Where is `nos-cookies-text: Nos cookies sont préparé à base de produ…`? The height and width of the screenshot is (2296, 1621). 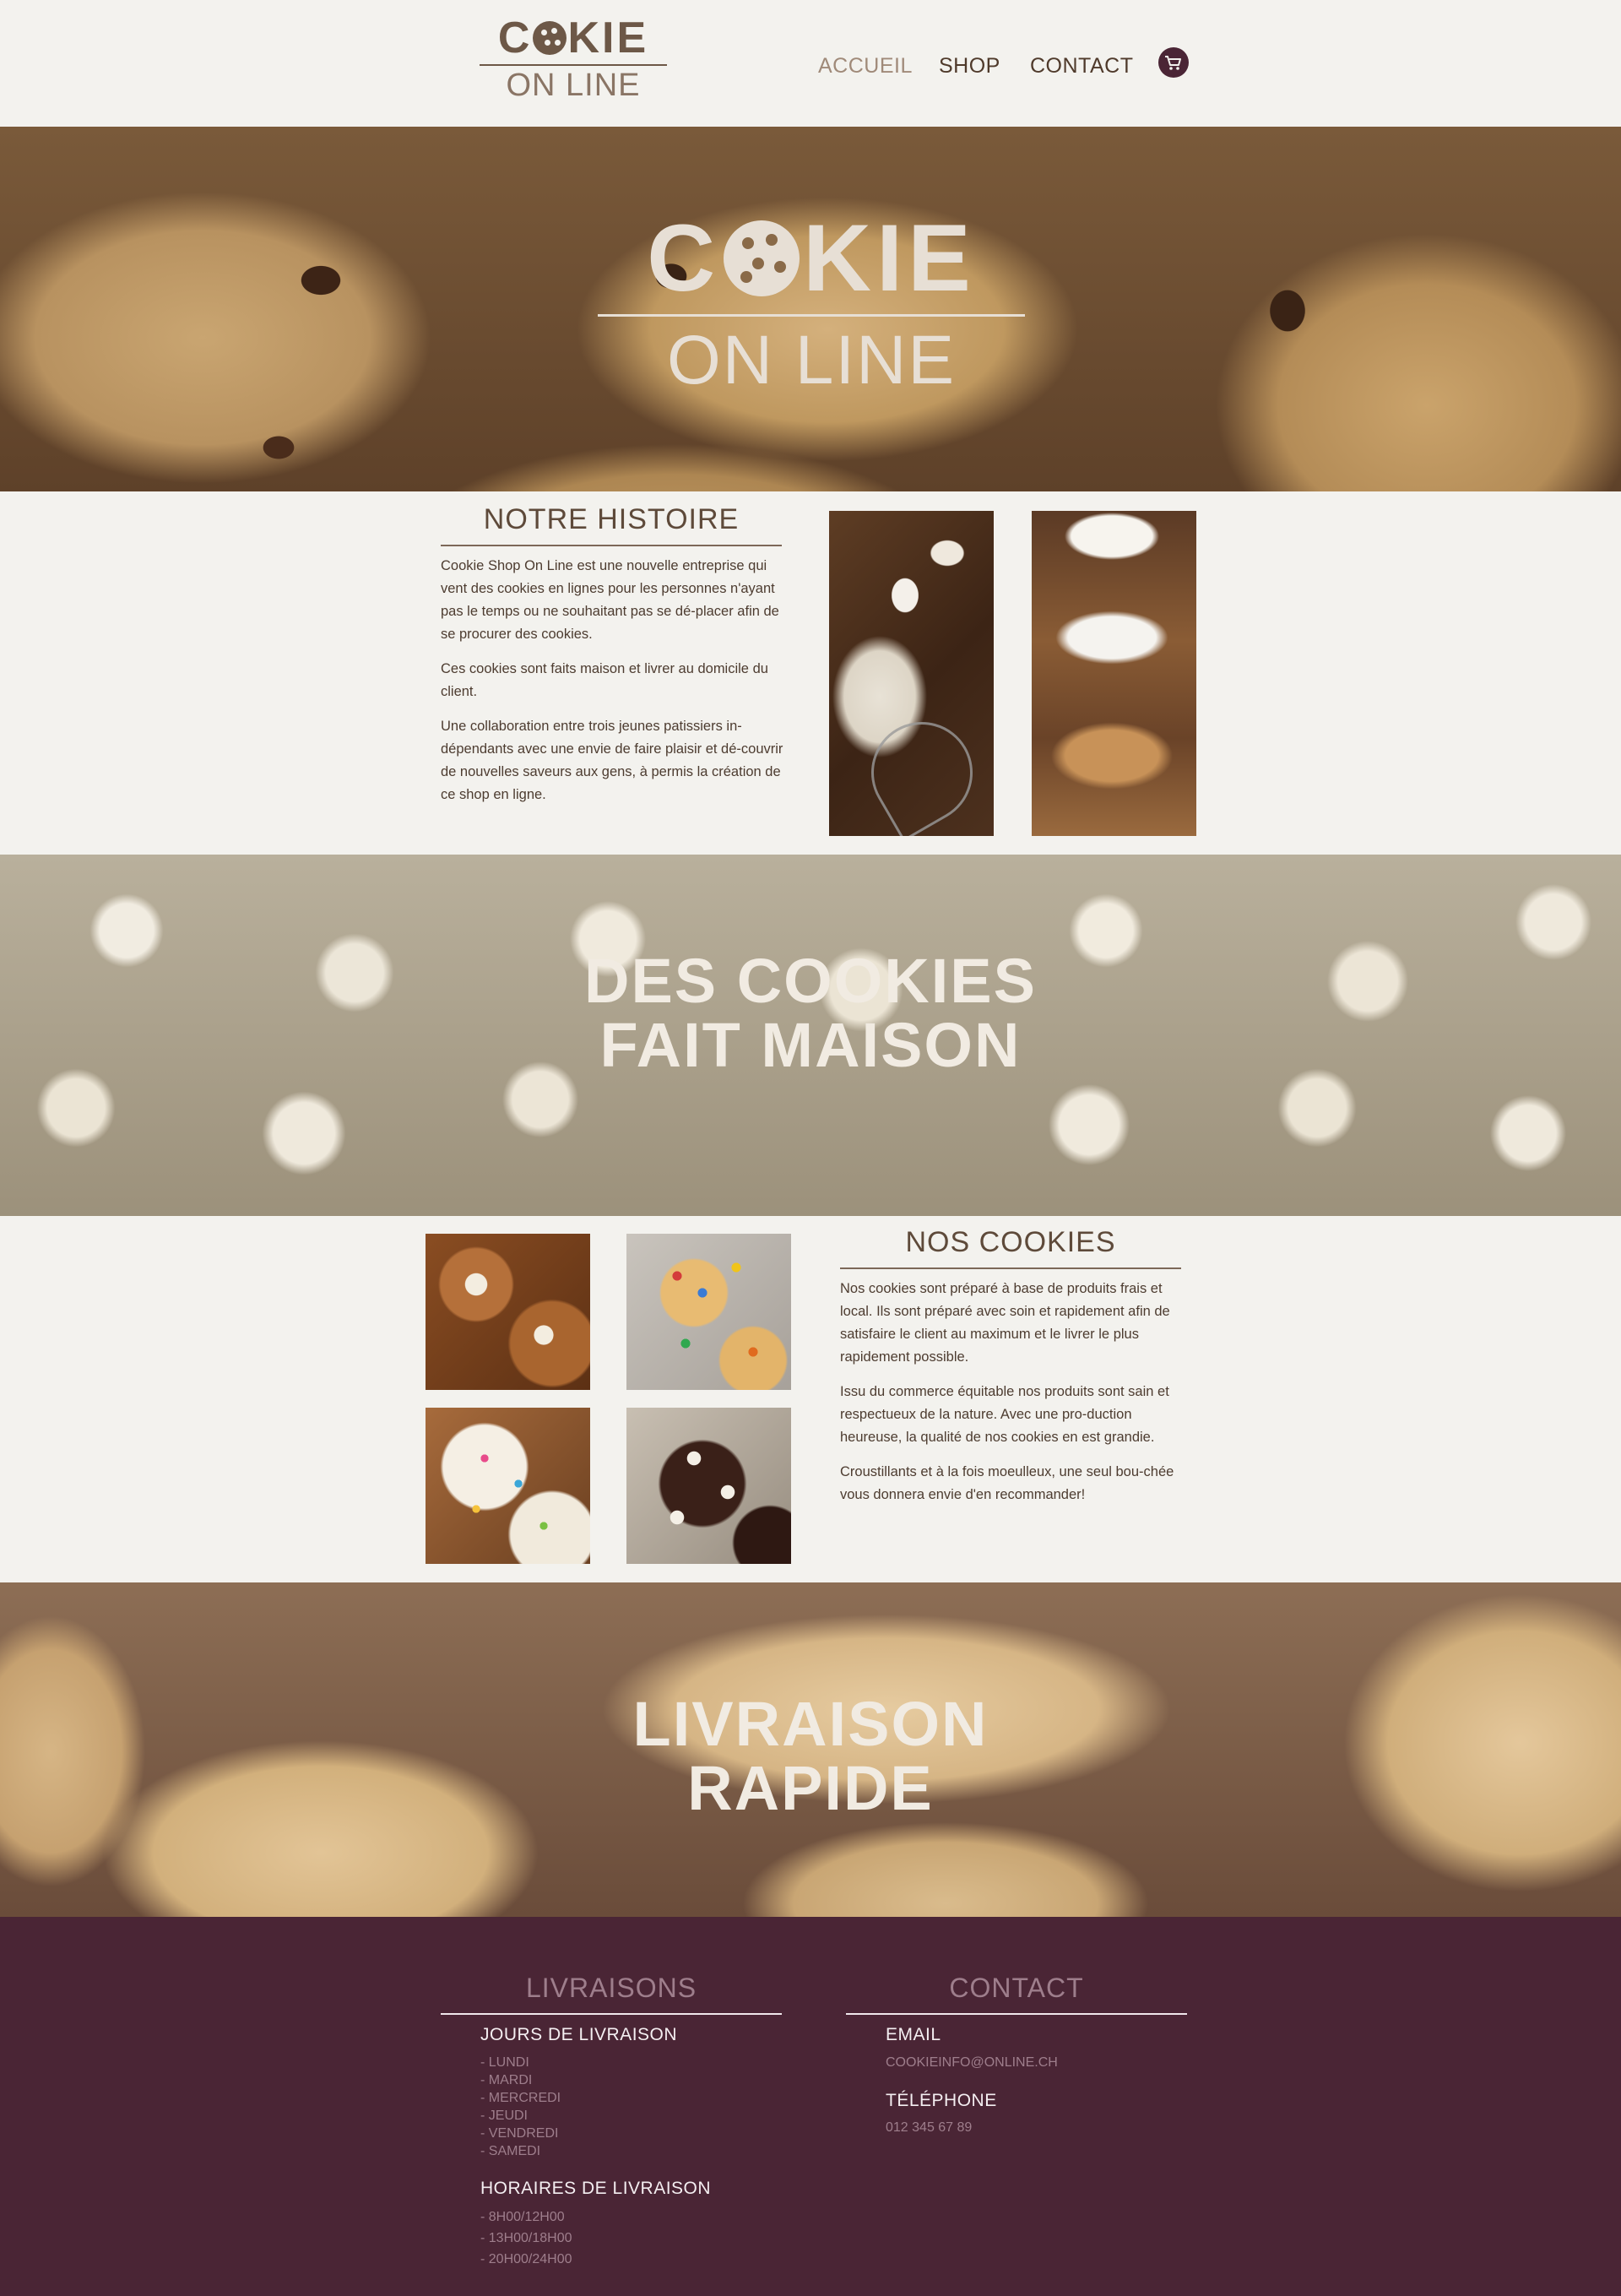
nos-cookies-text: Nos cookies sont préparé à base de produ… is located at coordinates (1013, 1398).